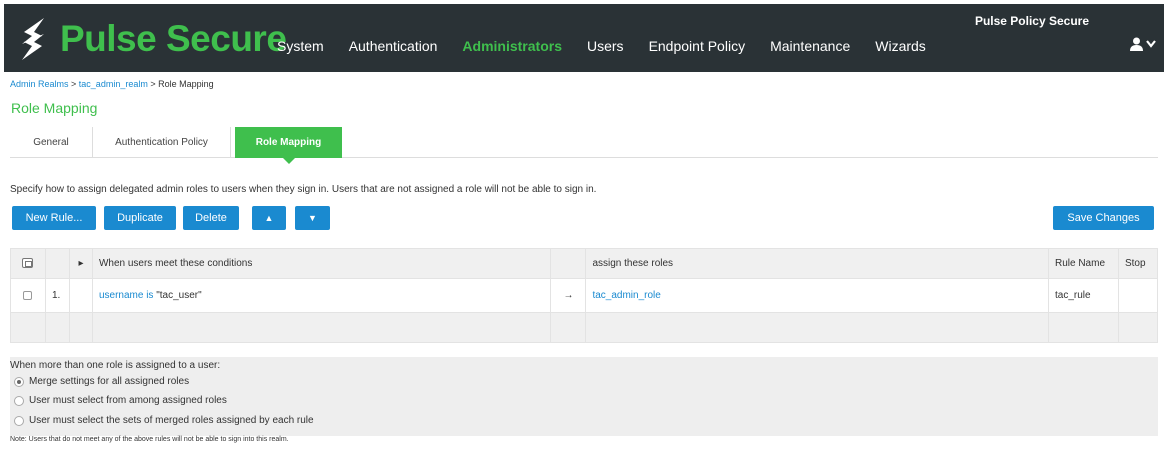 This screenshot has width=1164, height=453. Describe the element at coordinates (321, 295) in the screenshot. I see `row-conditions: username is "tac_user"` at that location.